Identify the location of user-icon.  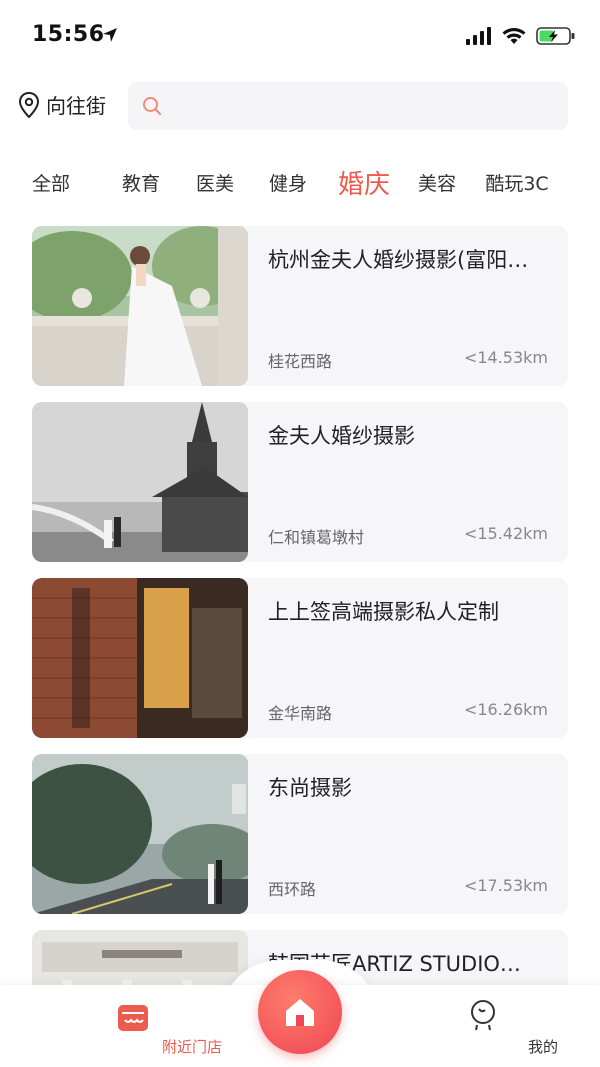
(483, 1015).